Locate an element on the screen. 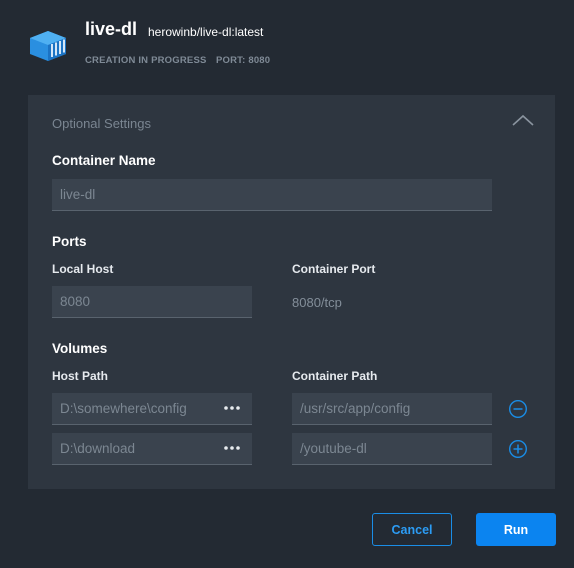  local-host-label: Local Host is located at coordinates (83, 269).